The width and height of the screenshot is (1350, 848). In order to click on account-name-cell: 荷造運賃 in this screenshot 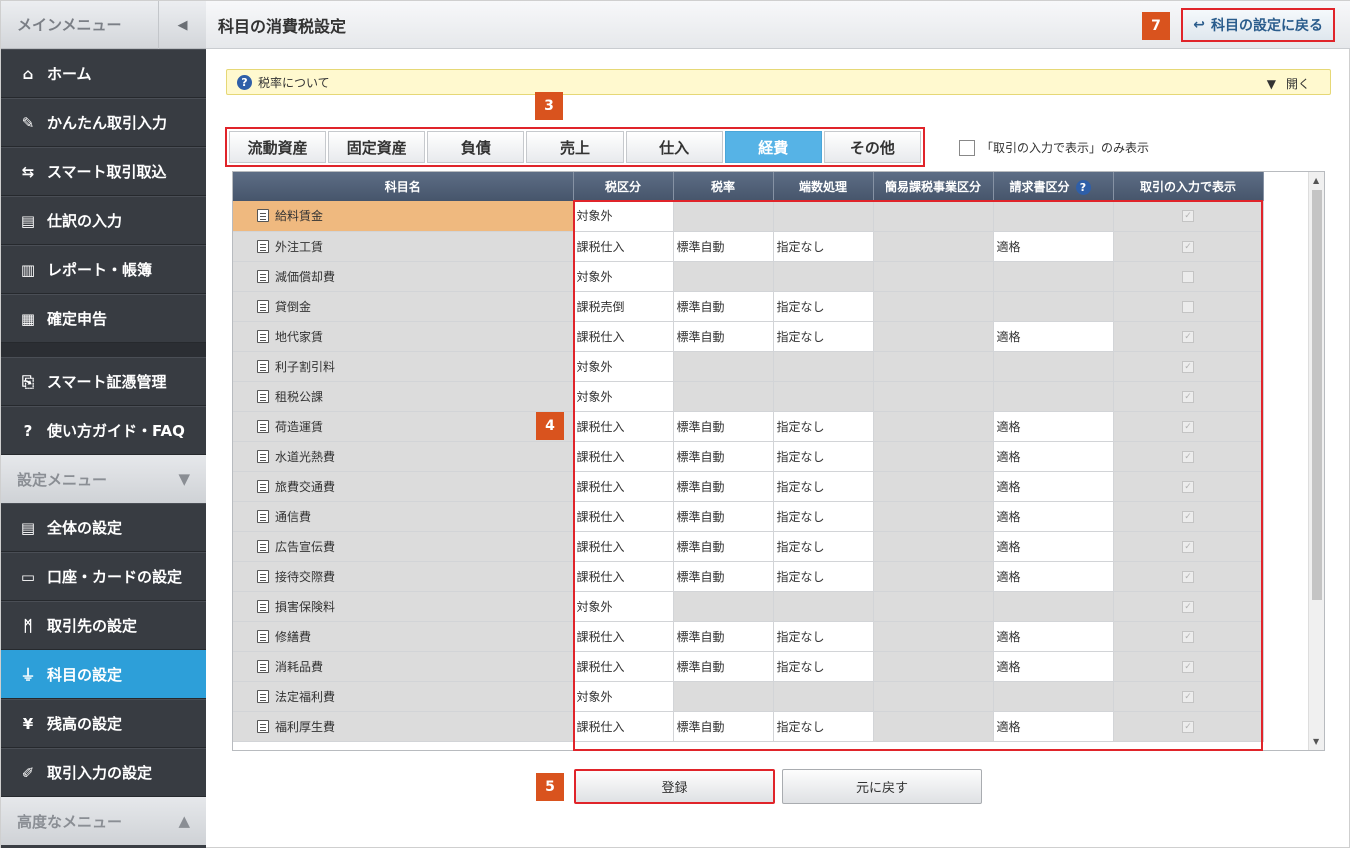, I will do `click(403, 426)`.